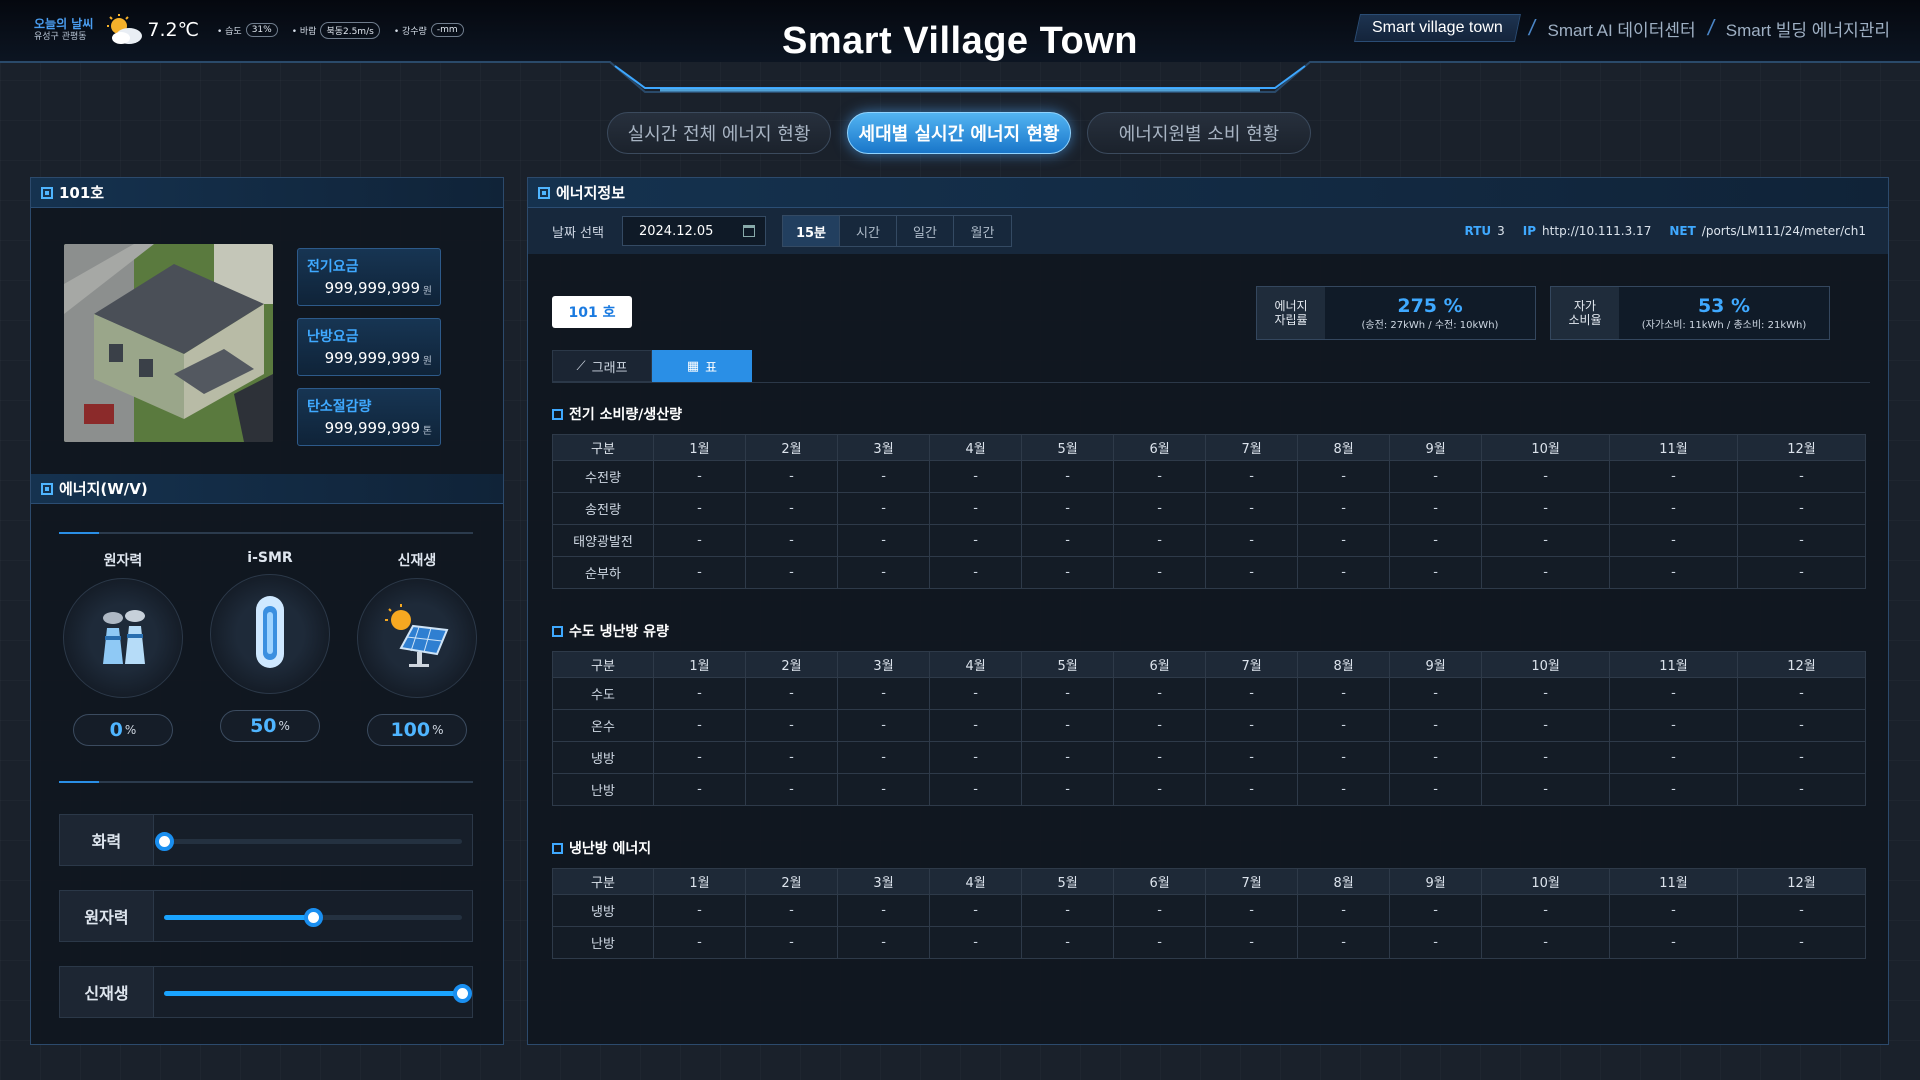 The width and height of the screenshot is (1920, 1080). What do you see at coordinates (693, 231) in the screenshot?
I see `date-picker: 2024.12.05` at bounding box center [693, 231].